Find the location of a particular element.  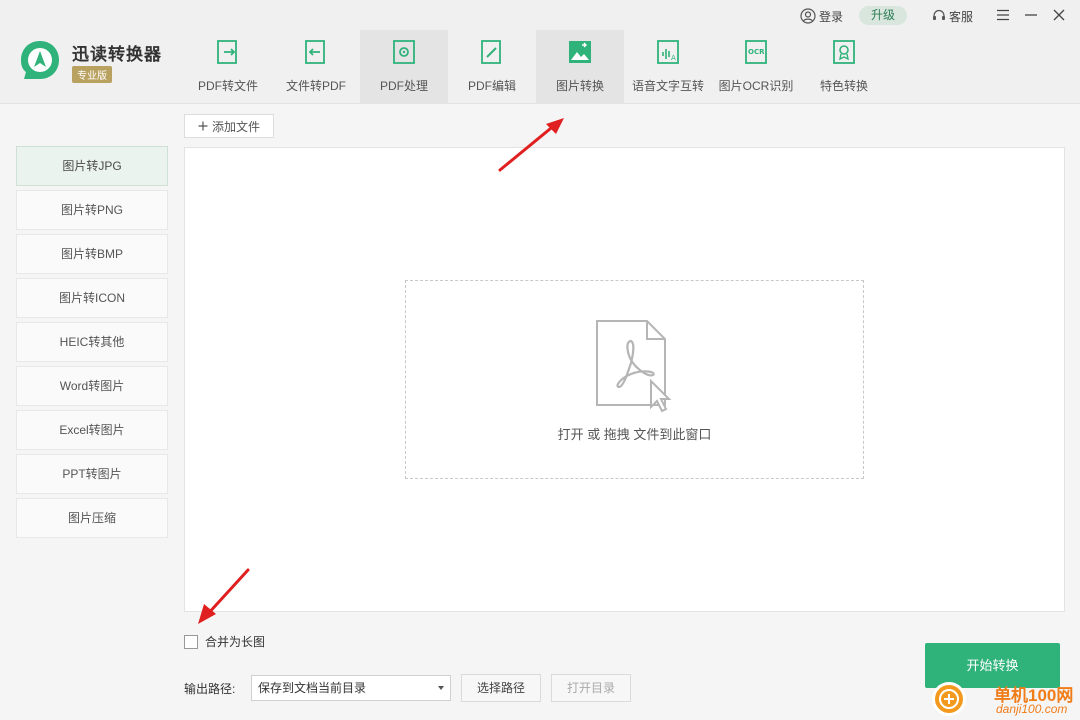

special-convert-icon is located at coordinates (844, 52).